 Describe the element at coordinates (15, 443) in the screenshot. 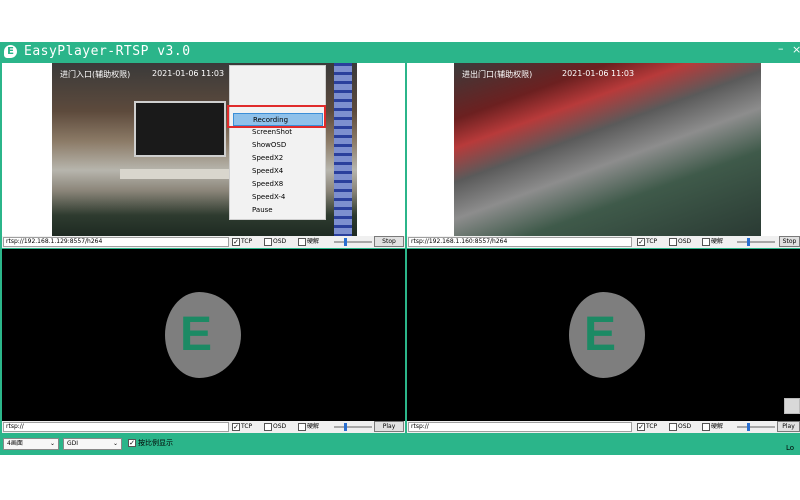

I see `layout-select-value: 4画面` at that location.